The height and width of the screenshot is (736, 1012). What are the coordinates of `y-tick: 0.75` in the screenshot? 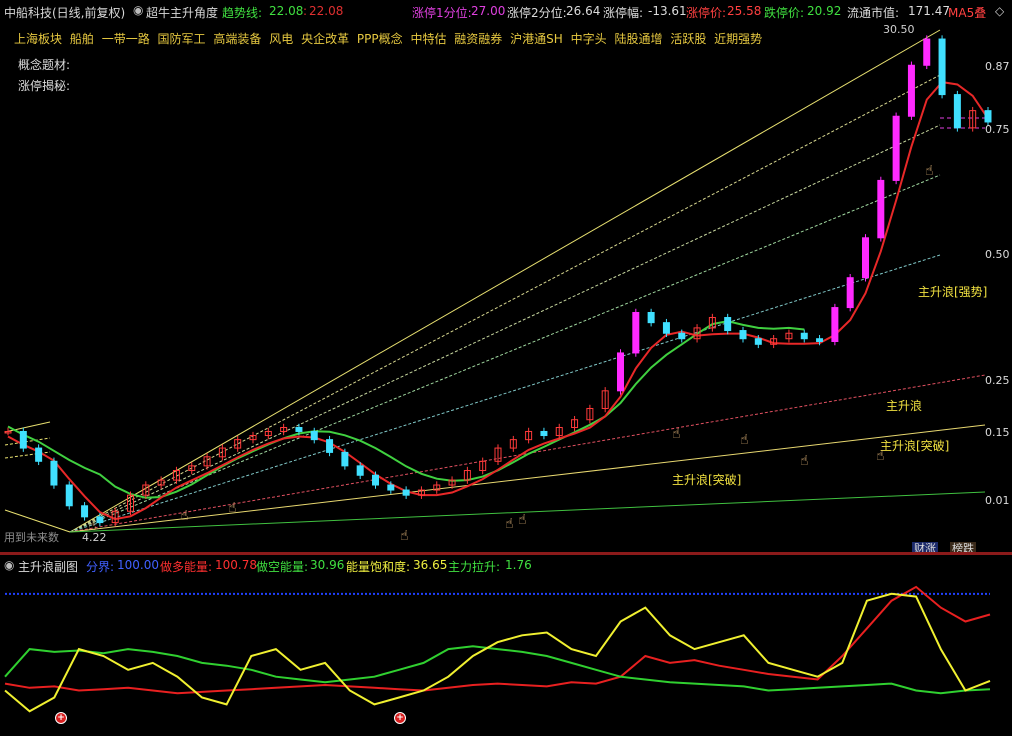 It's located at (997, 129).